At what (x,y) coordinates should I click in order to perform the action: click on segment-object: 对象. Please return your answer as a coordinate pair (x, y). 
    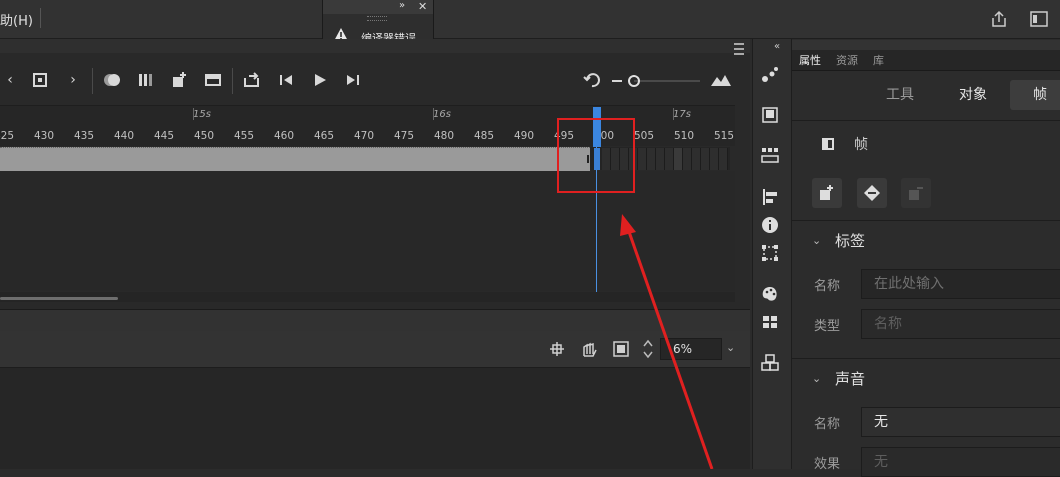
    Looking at the image, I should click on (973, 95).